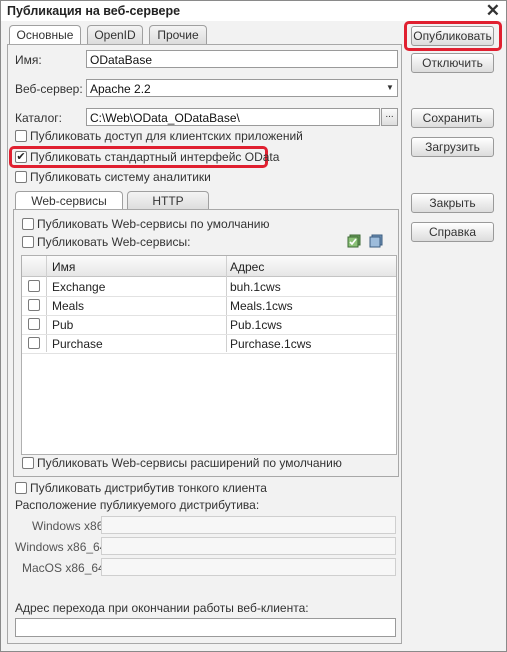 The height and width of the screenshot is (652, 507). What do you see at coordinates (205, 627) in the screenshot?
I see `redirect-input` at bounding box center [205, 627].